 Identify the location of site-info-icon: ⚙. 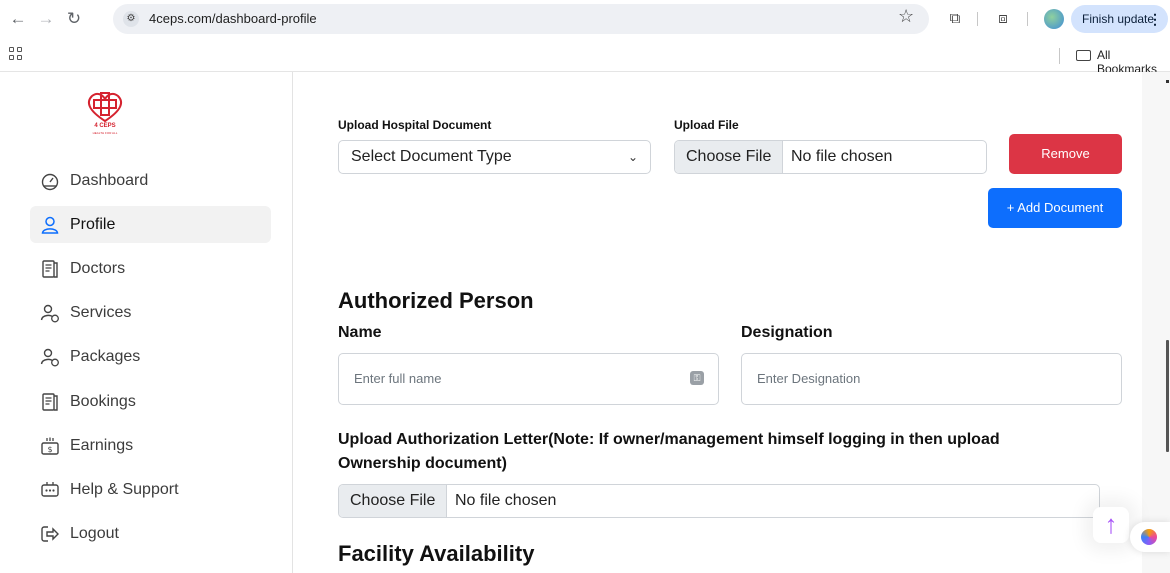
(131, 19).